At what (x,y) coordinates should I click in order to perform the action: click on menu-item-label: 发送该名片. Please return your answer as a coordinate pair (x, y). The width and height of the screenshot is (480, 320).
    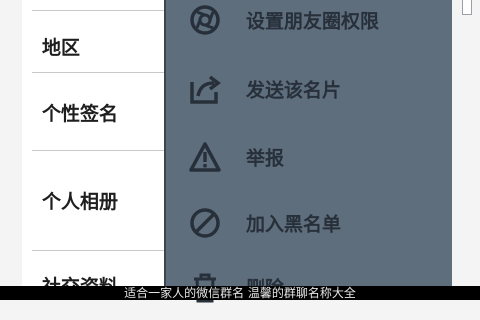
    Looking at the image, I should click on (294, 90).